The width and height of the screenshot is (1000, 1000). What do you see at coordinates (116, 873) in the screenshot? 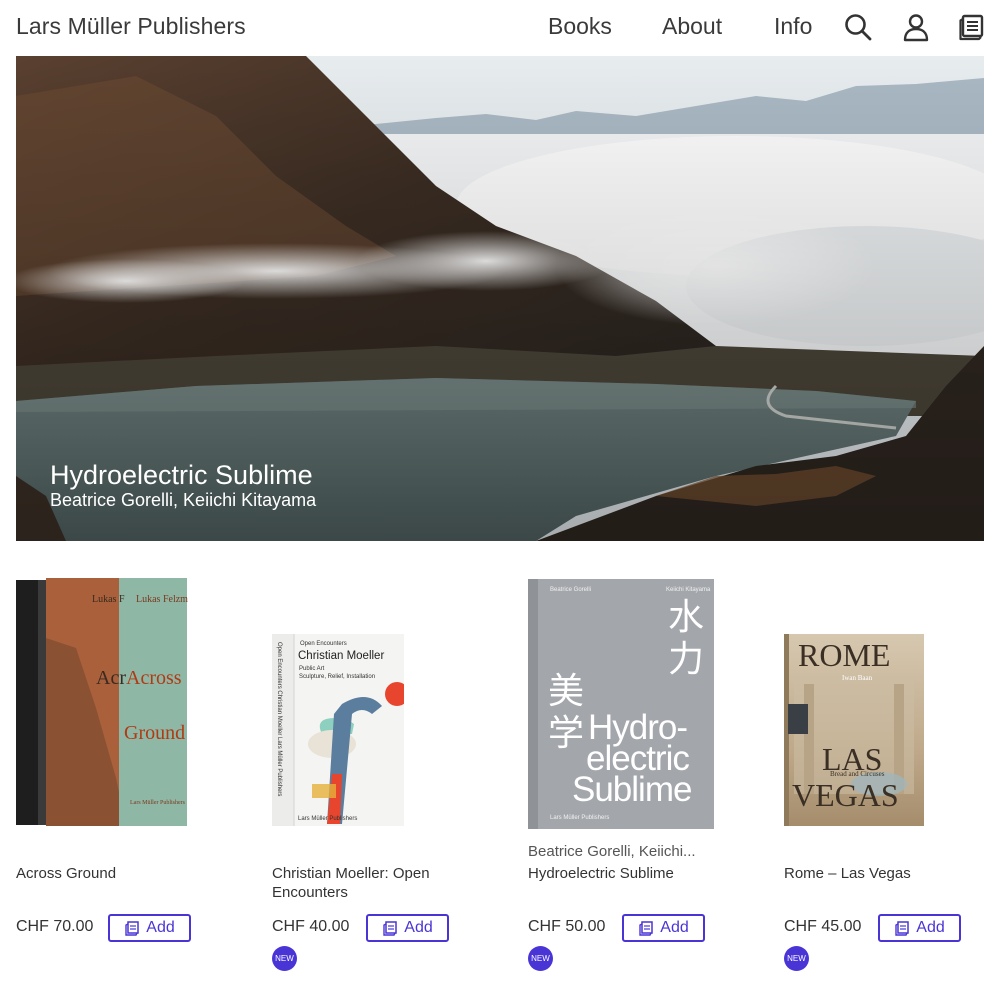
I see `product-title: Across Ground` at bounding box center [116, 873].